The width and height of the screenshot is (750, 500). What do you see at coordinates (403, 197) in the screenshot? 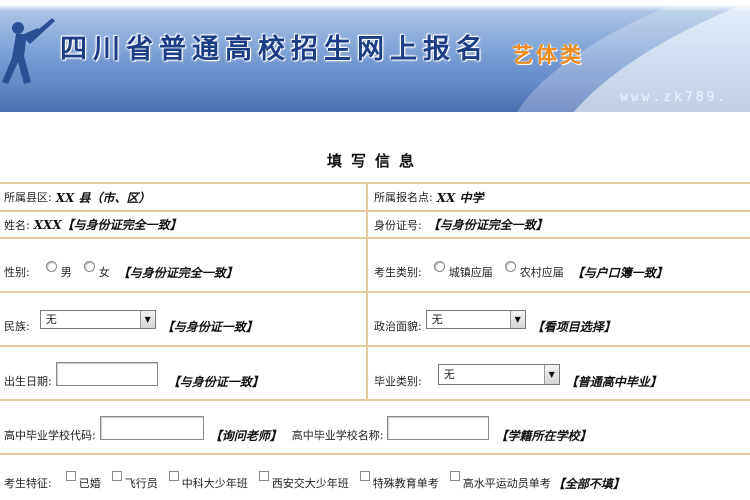
I see `site-label: 所属报名点:` at bounding box center [403, 197].